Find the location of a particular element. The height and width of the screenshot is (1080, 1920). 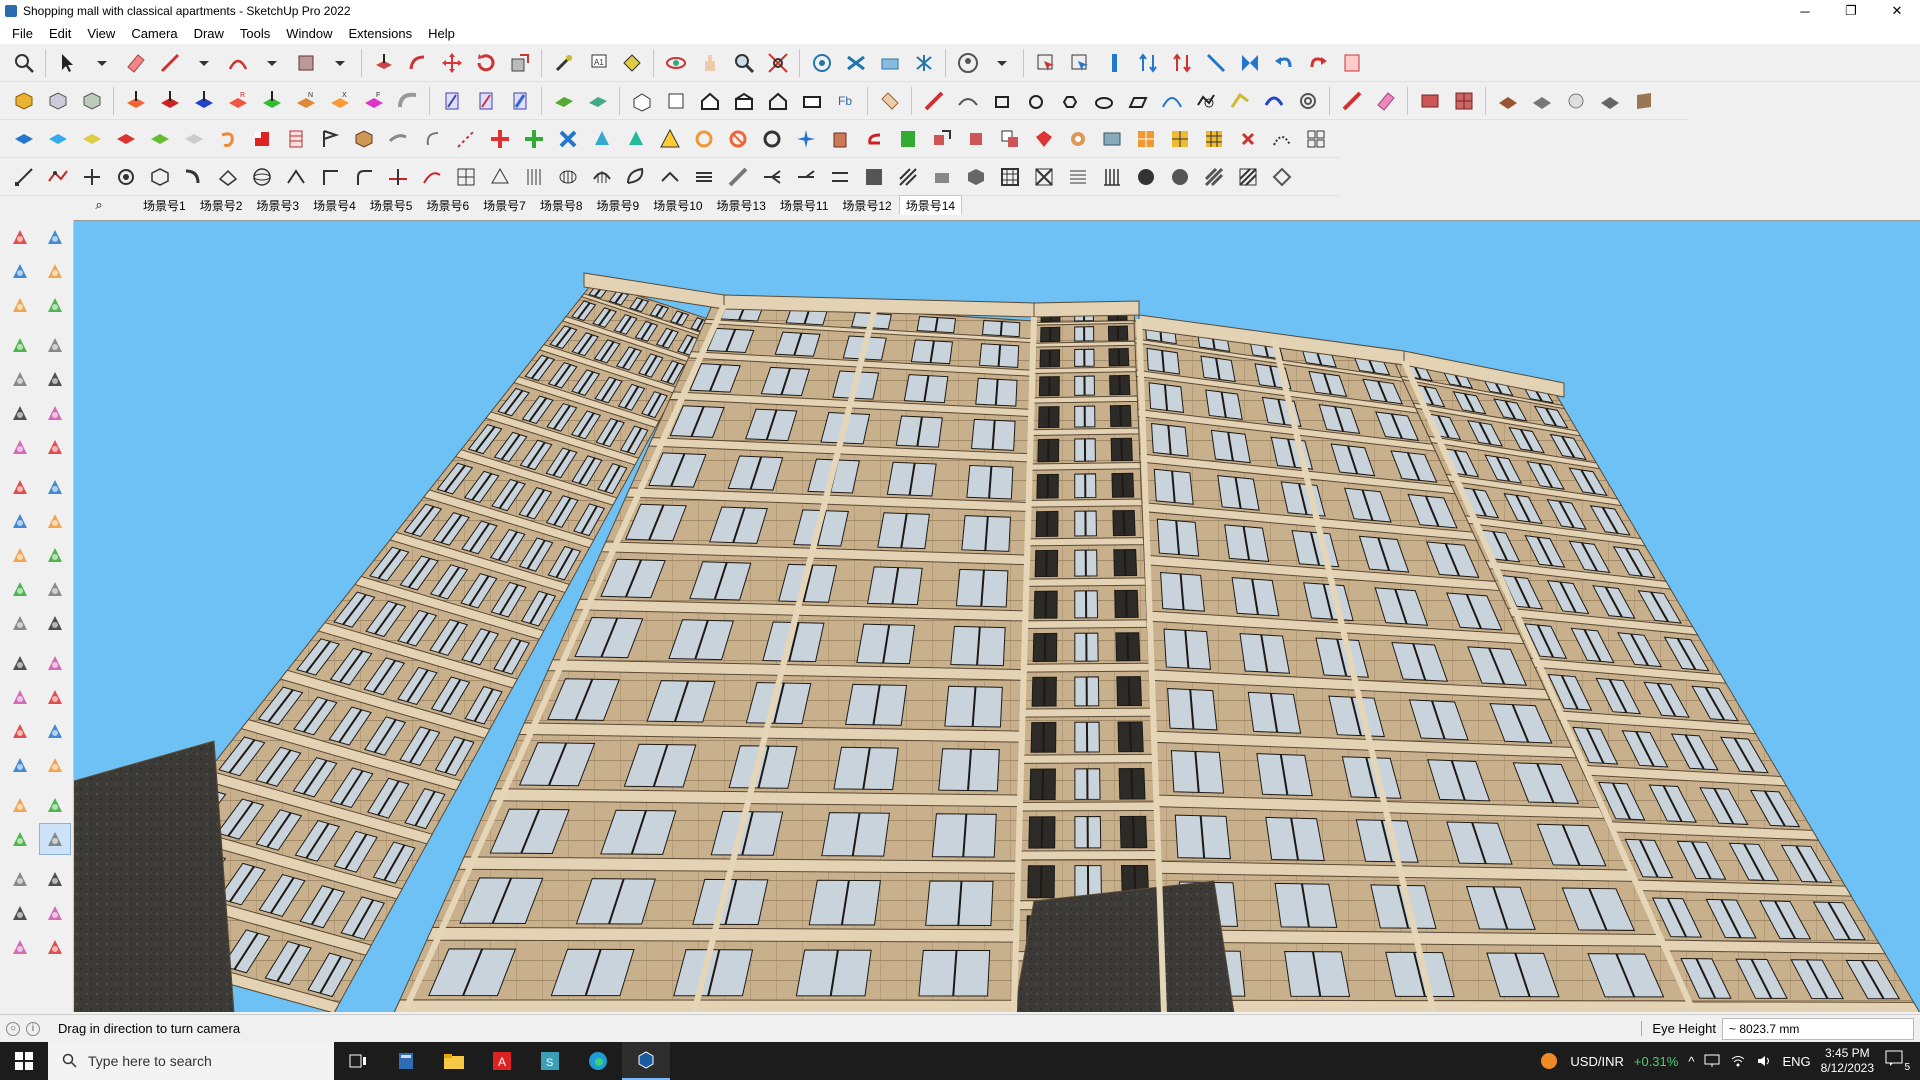

curve-blue-icon is located at coordinates (1171, 100).